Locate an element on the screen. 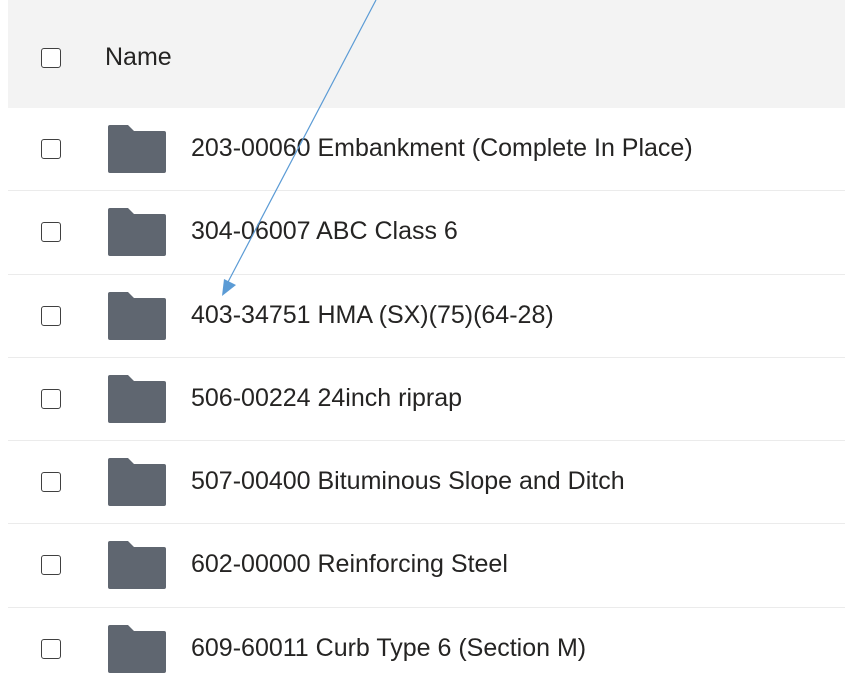  list-item: 203-00060 Embankment (Complete In Place) is located at coordinates (426, 150).